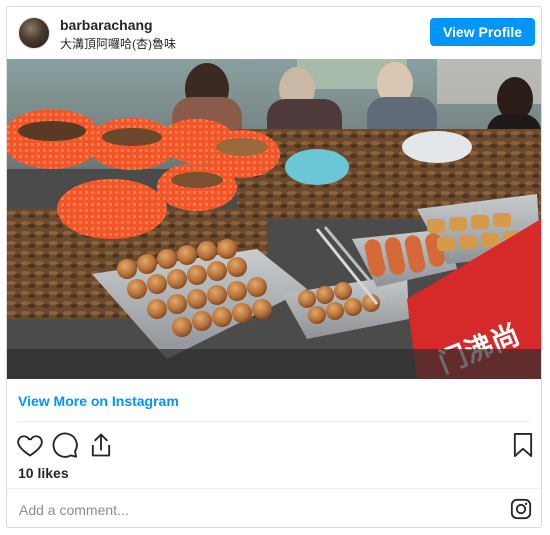 This screenshot has height=535, width=550. What do you see at coordinates (43, 473) in the screenshot?
I see `likes-count: 10 likes` at bounding box center [43, 473].